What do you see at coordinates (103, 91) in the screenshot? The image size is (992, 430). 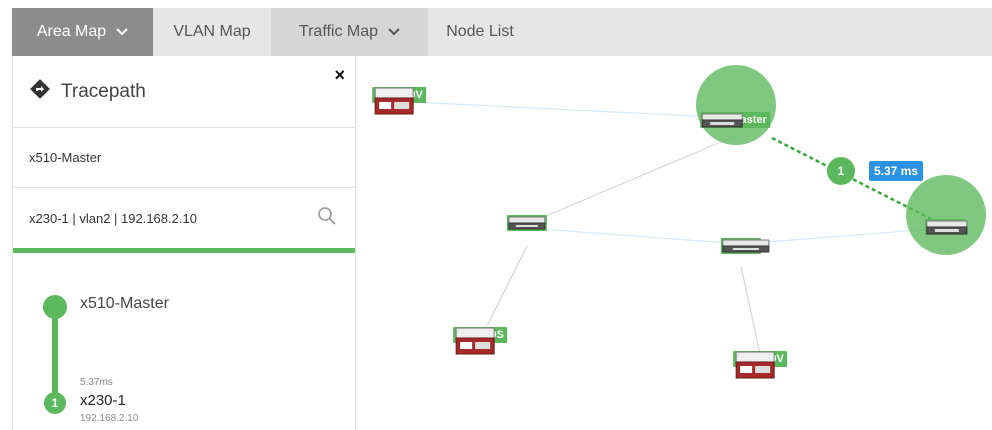 I see `panel-title: Tracepath` at bounding box center [103, 91].